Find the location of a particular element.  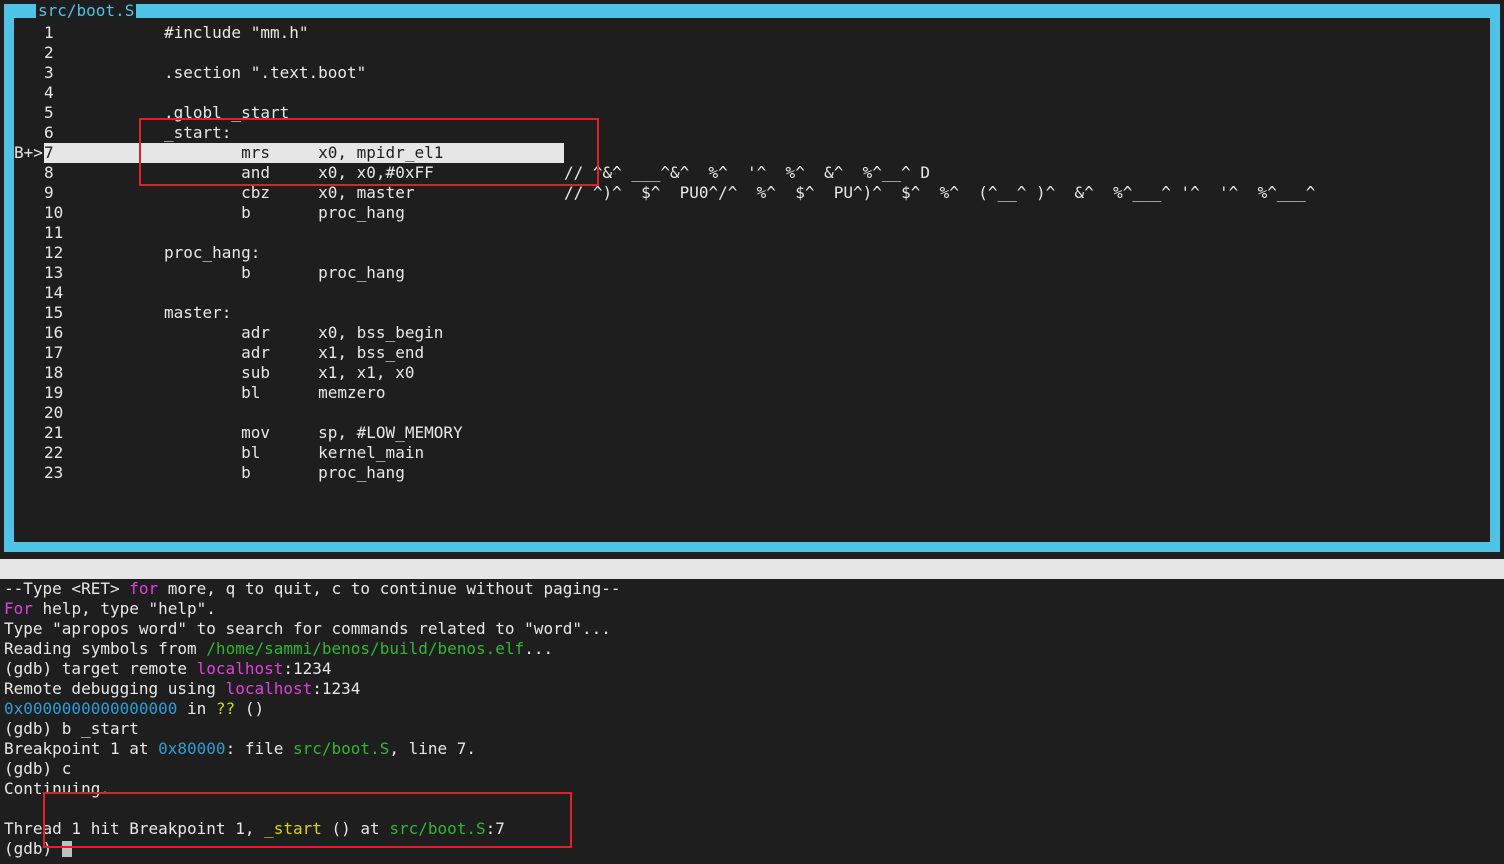

line-number: 13 is located at coordinates (54, 272).